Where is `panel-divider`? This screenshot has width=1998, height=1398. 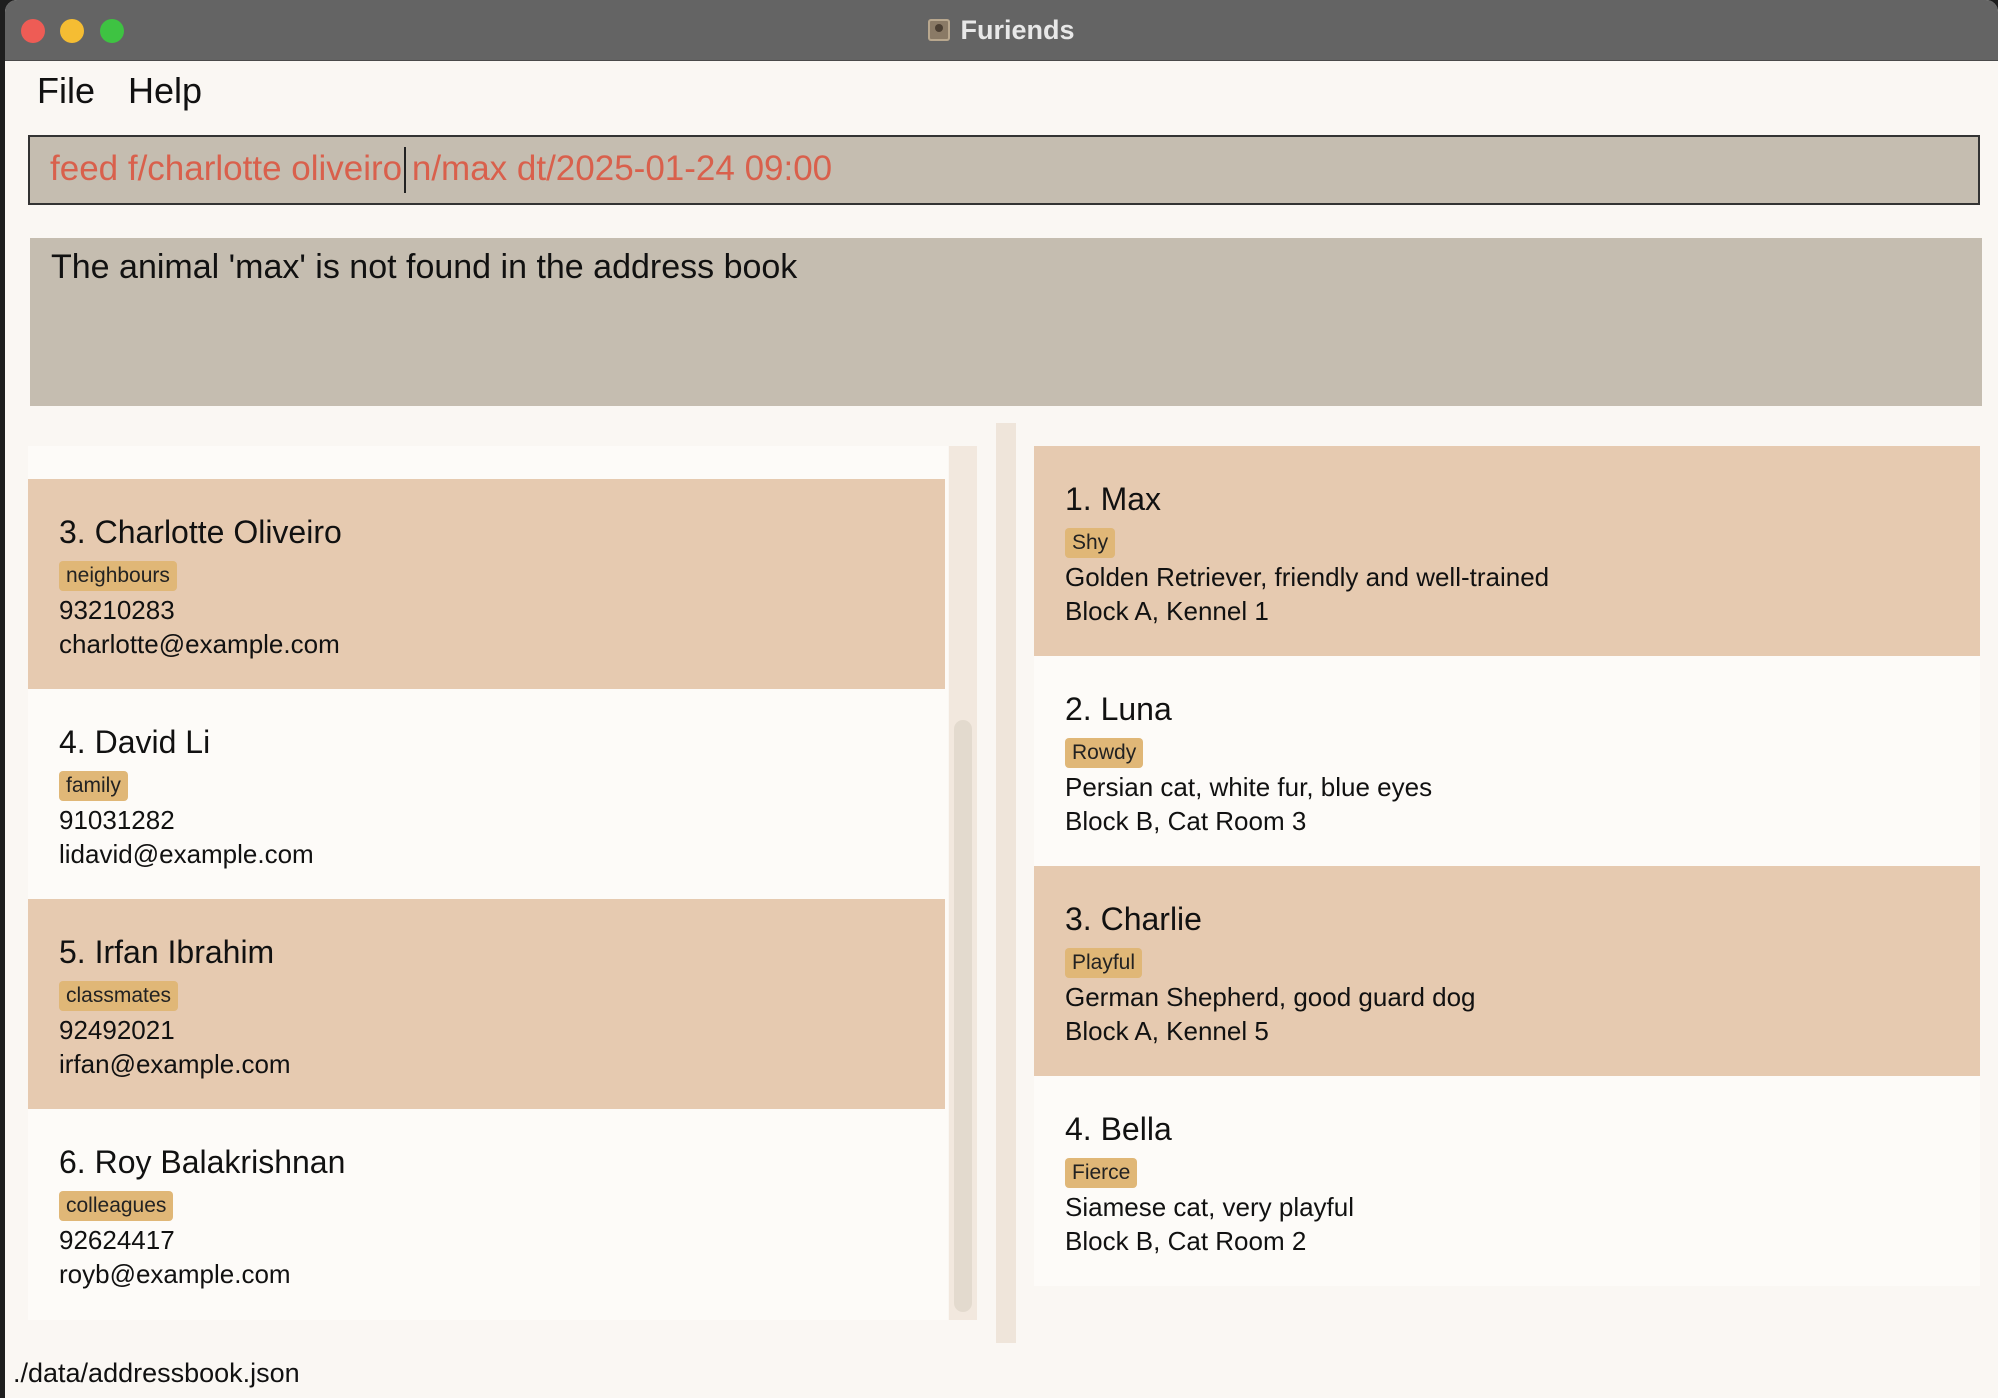 panel-divider is located at coordinates (1006, 883).